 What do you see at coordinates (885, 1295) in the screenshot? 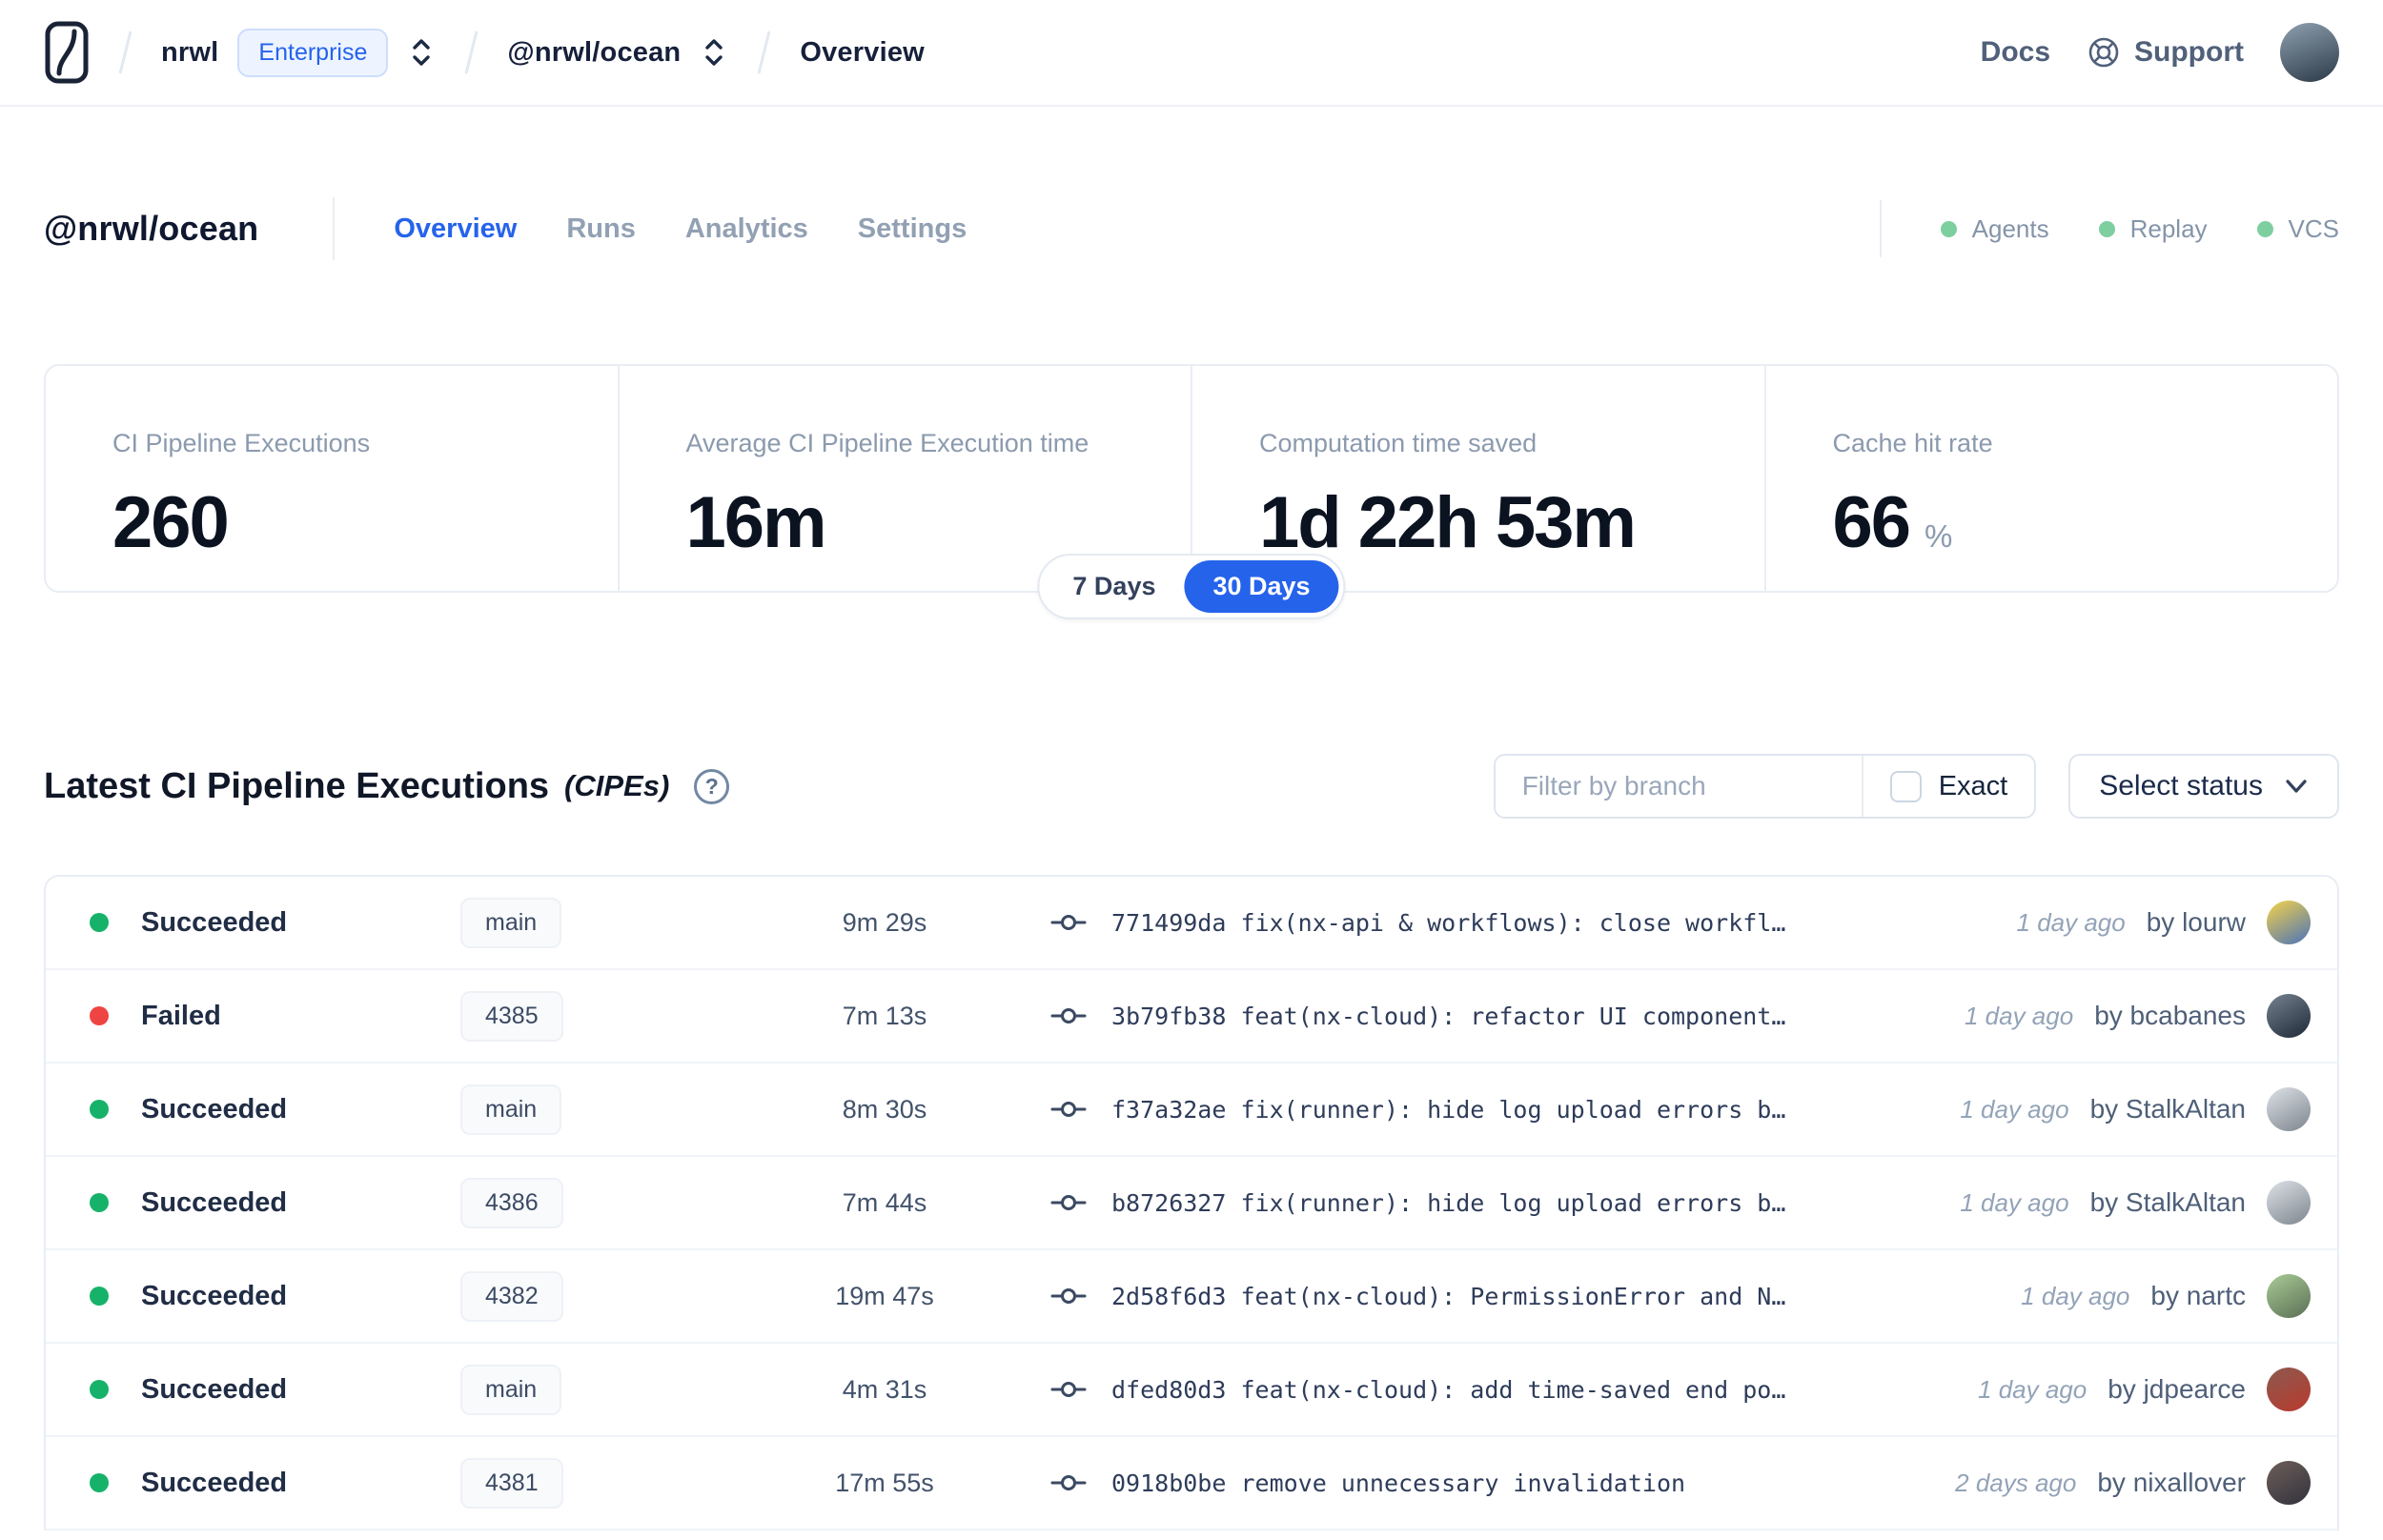
I see `cipe-duration-cell: 19m 47s` at bounding box center [885, 1295].